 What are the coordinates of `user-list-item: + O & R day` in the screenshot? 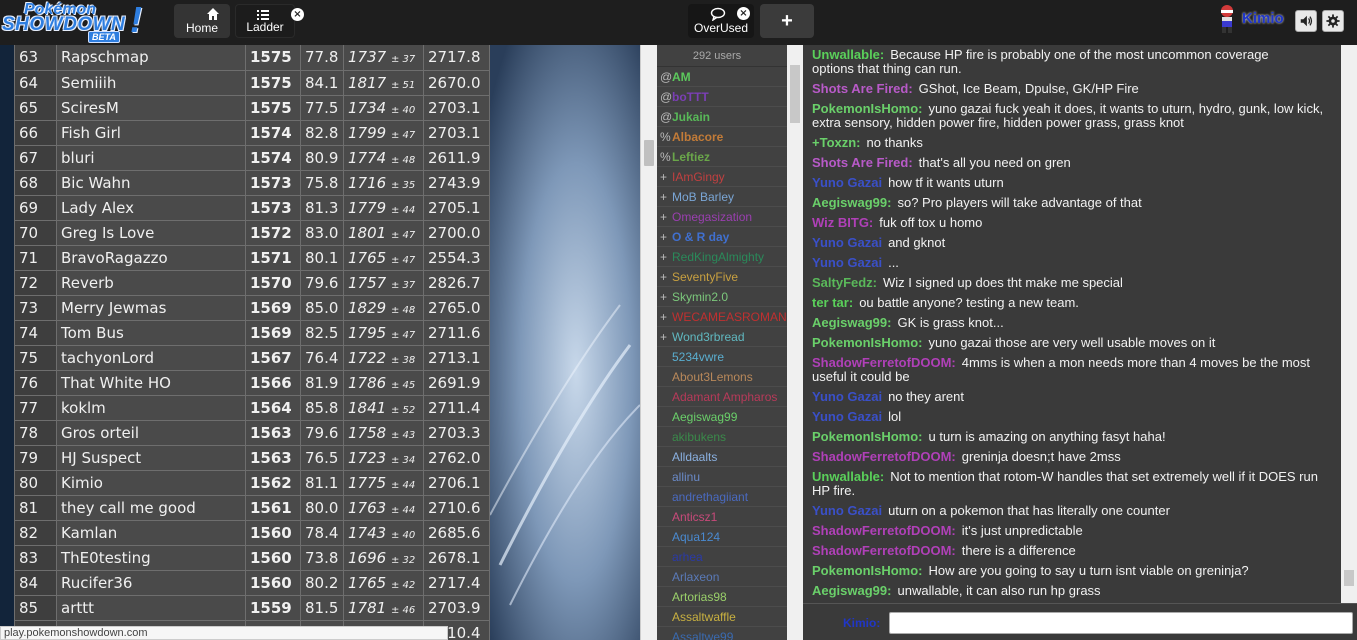 It's located at (722, 237).